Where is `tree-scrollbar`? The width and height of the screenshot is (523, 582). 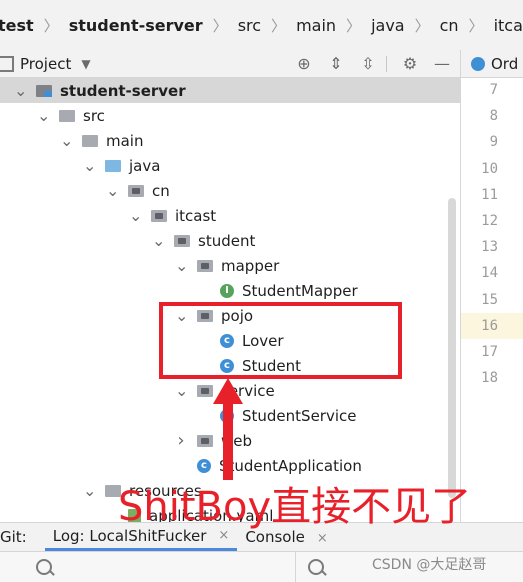 tree-scrollbar is located at coordinates (452, 293).